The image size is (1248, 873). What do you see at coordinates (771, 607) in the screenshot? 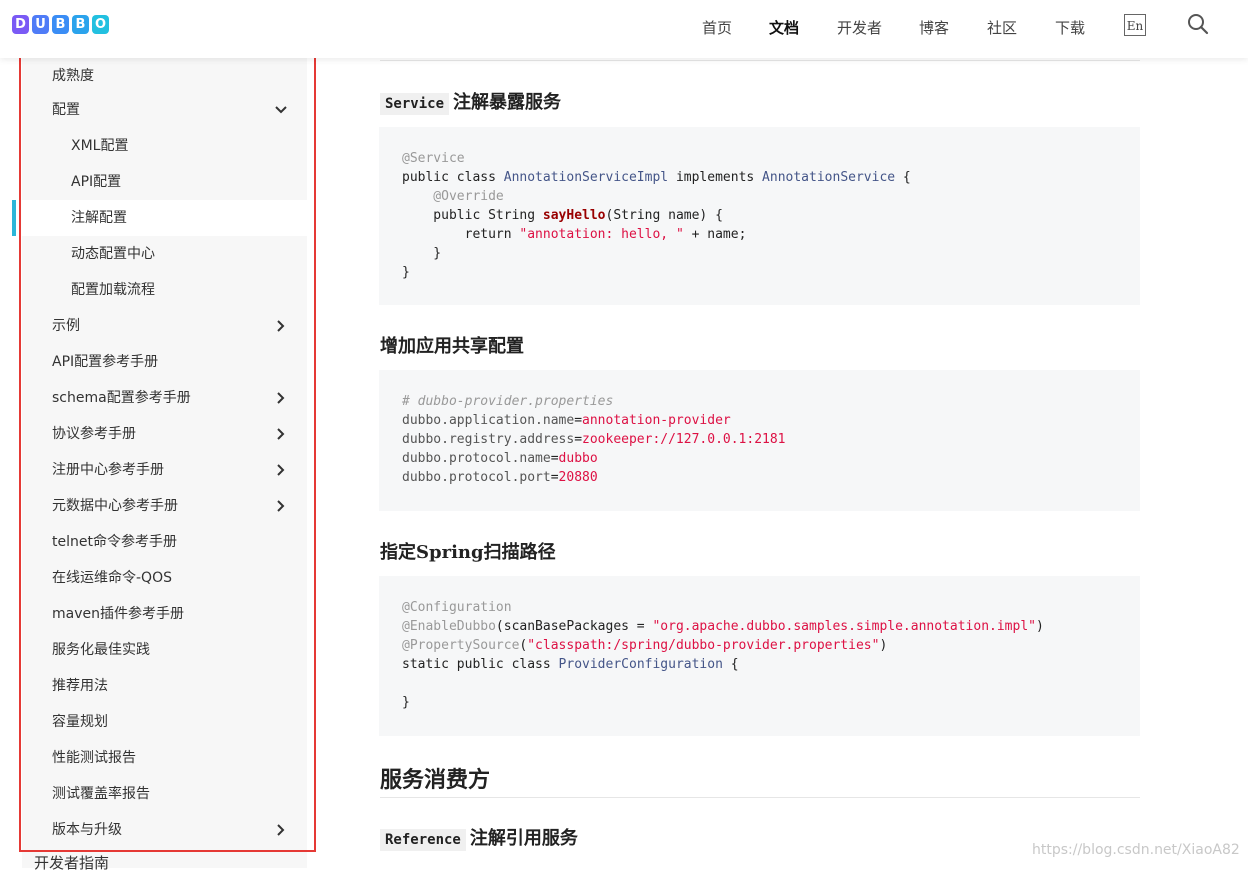
I see `code-line: @Configuration` at bounding box center [771, 607].